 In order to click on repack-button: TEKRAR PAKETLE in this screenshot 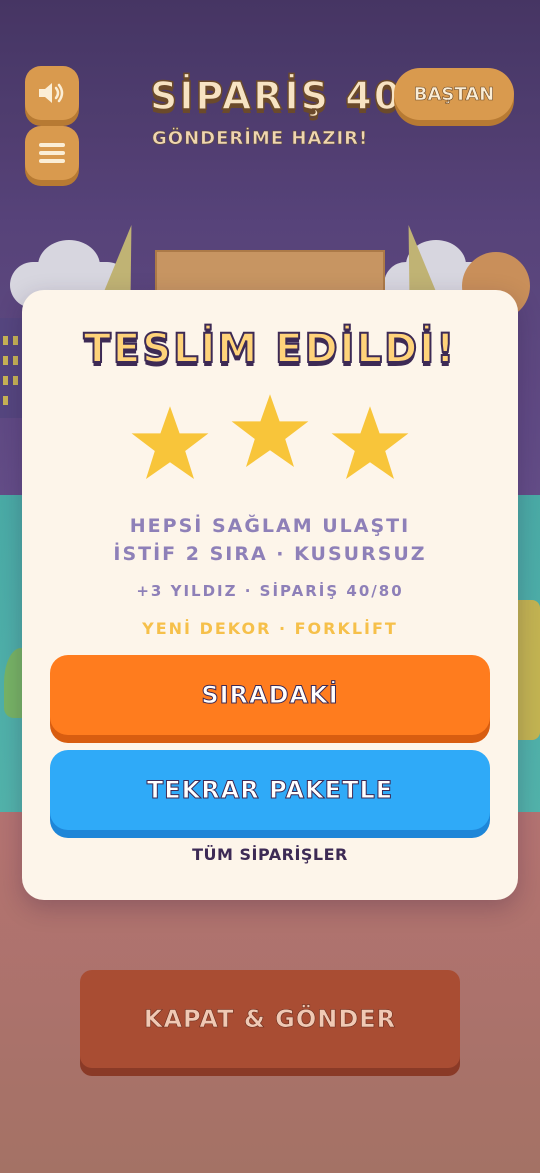, I will do `click(270, 790)`.